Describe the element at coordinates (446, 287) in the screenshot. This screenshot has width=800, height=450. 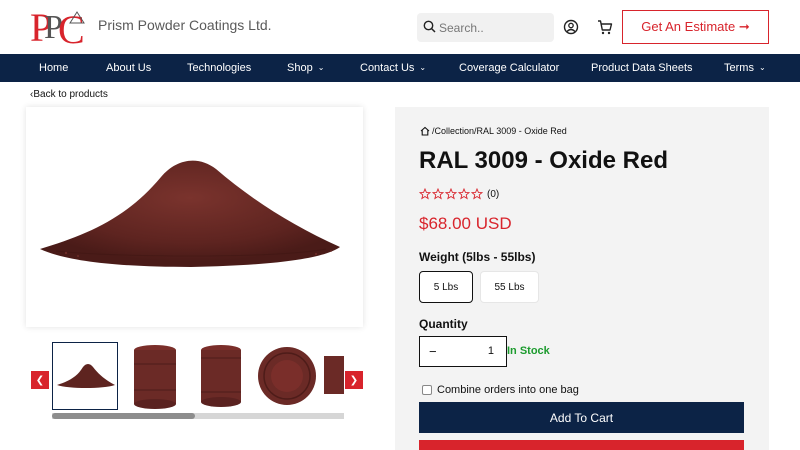
I see `weight-option-5-lbs: 5 Lbs` at that location.